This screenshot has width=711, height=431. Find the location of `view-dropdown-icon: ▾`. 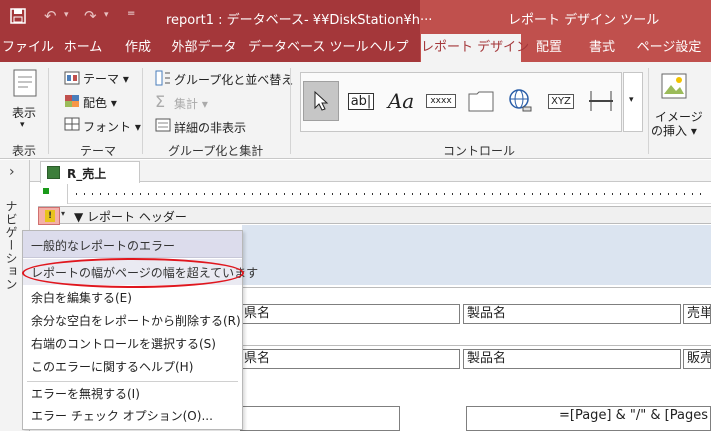

view-dropdown-icon: ▾ is located at coordinates (22, 125).